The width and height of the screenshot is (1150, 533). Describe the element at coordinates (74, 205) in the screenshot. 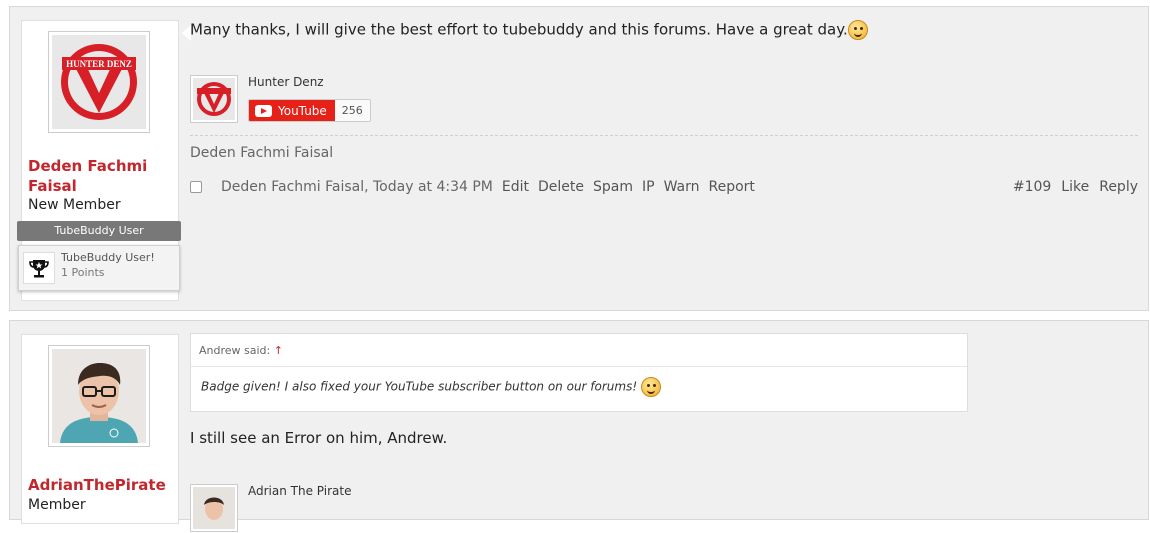

I see `user-title: New Member` at that location.